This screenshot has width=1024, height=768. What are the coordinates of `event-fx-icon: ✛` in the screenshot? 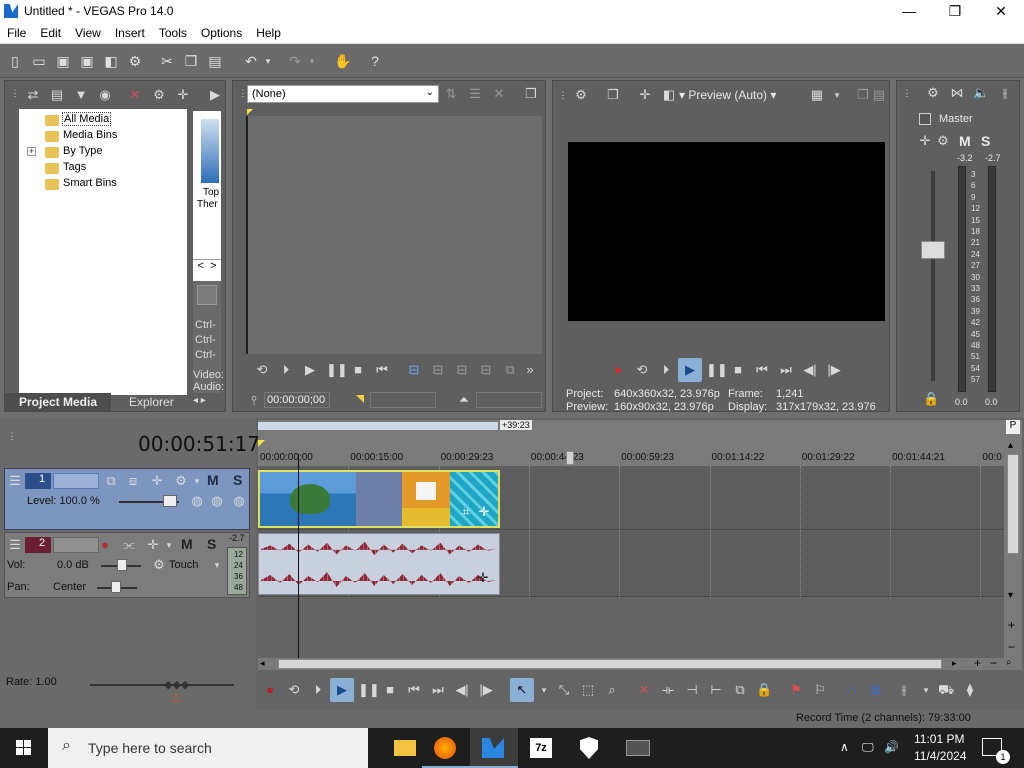 It's located at (484, 512).